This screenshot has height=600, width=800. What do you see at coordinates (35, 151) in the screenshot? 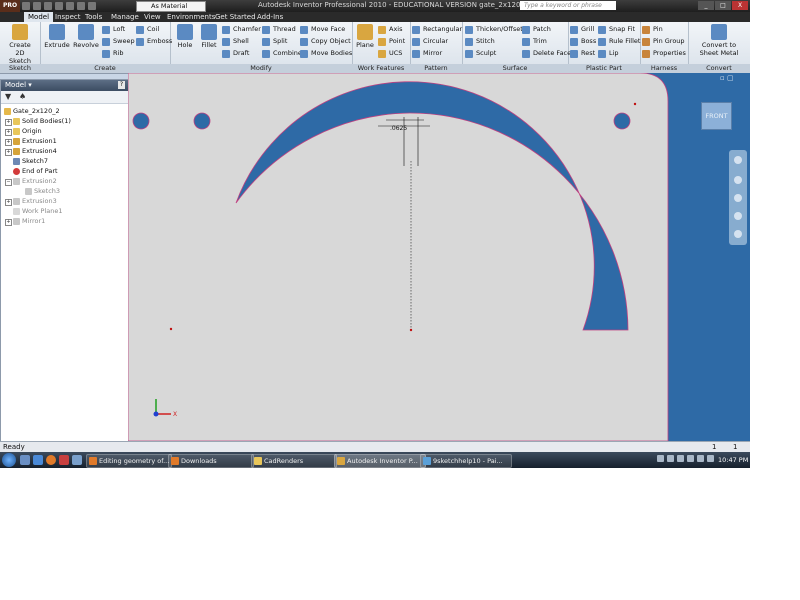
I see `tree-item-extrusion4: Extrusion4` at bounding box center [35, 151].